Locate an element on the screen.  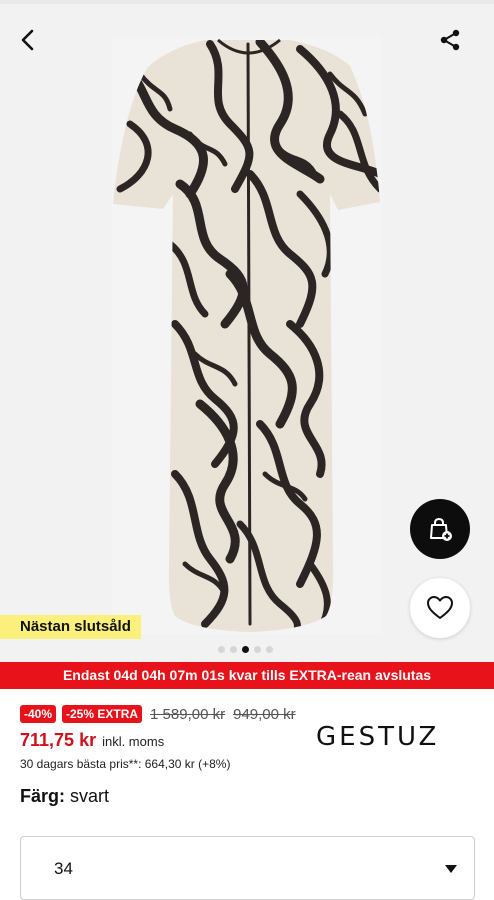
favorite-button is located at coordinates (440, 608).